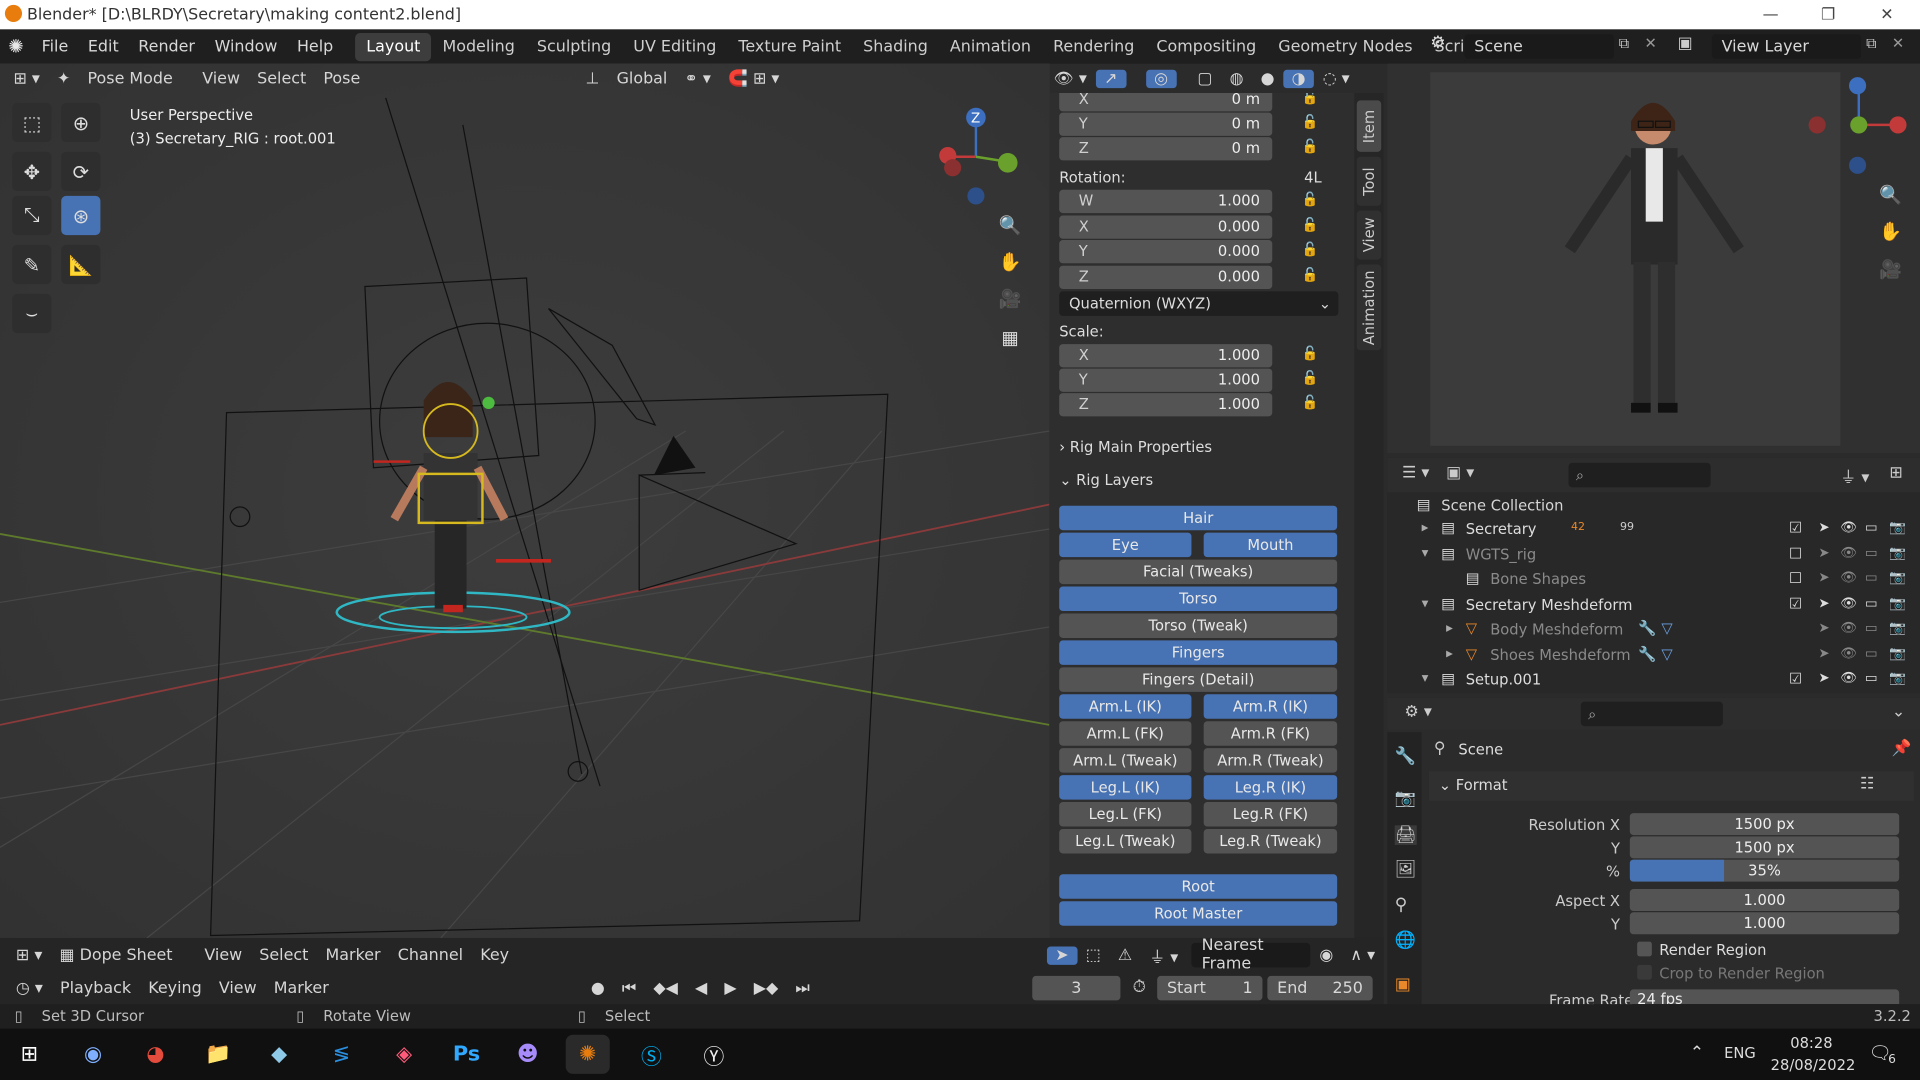 This screenshot has width=1920, height=1080. Describe the element at coordinates (1895, 473) in the screenshot. I see `new-collection-icon: ⊞` at that location.